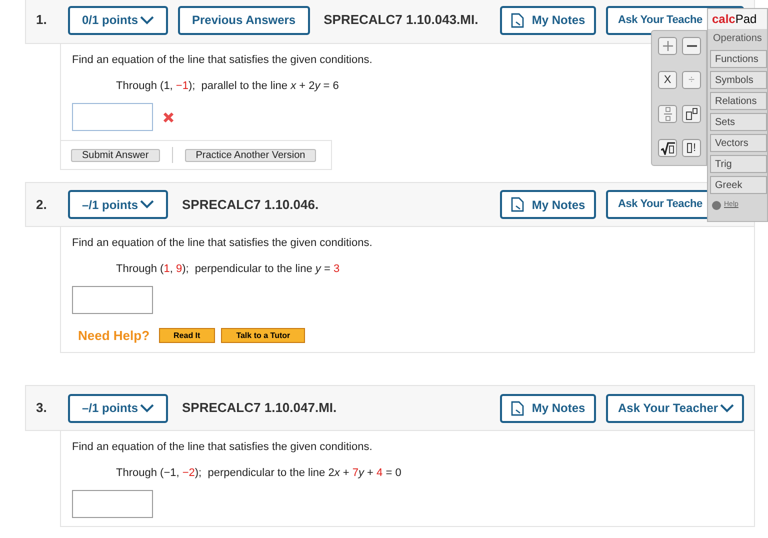 The width and height of the screenshot is (768, 538). What do you see at coordinates (716, 205) in the screenshot?
I see `help-icon` at bounding box center [716, 205].